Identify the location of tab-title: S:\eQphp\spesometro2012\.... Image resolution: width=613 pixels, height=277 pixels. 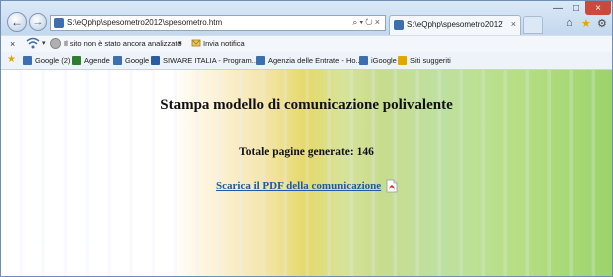
(455, 24).